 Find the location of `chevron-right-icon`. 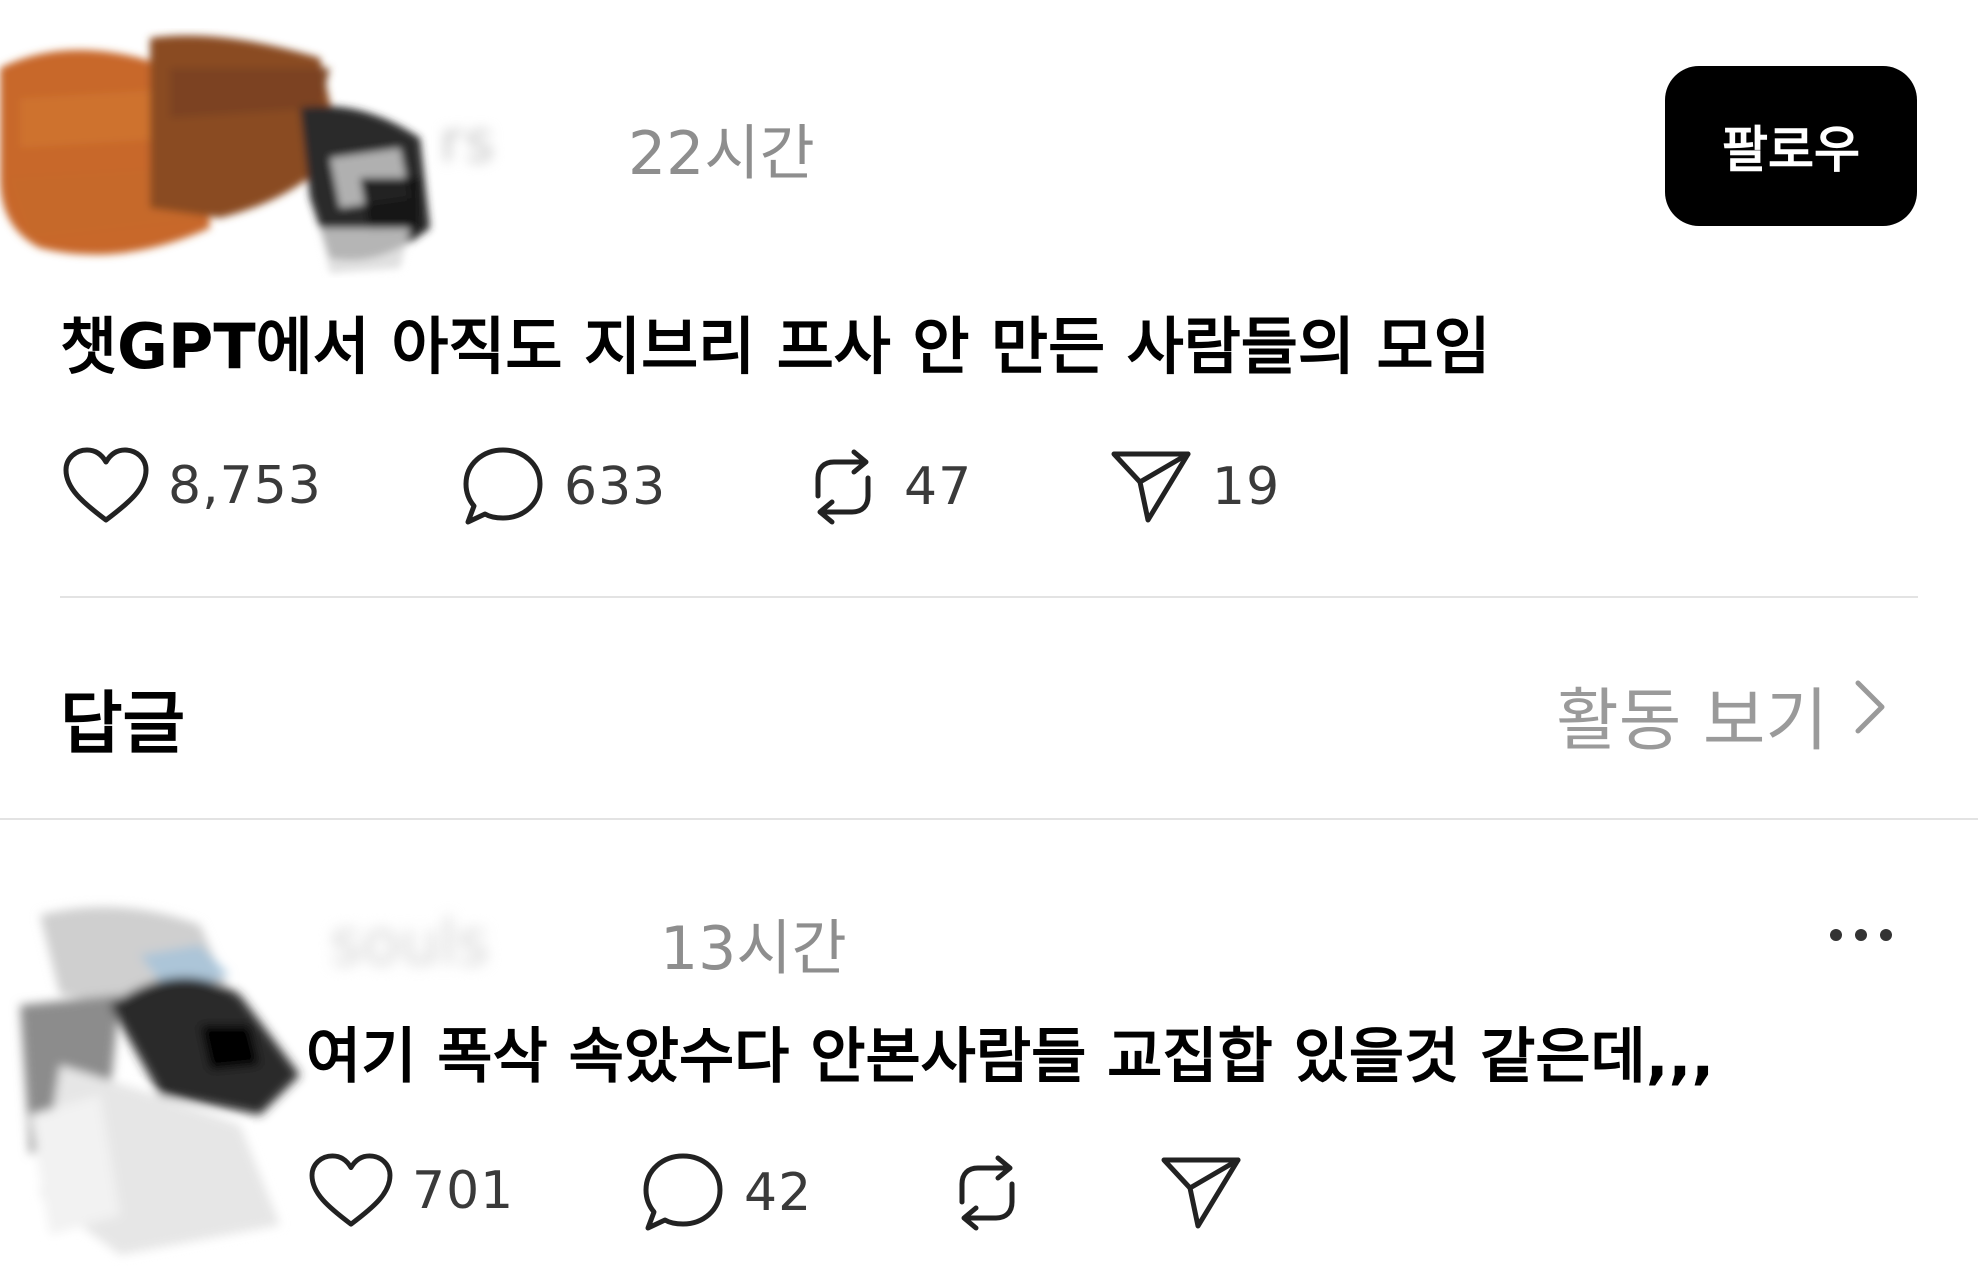

chevron-right-icon is located at coordinates (1858, 714).